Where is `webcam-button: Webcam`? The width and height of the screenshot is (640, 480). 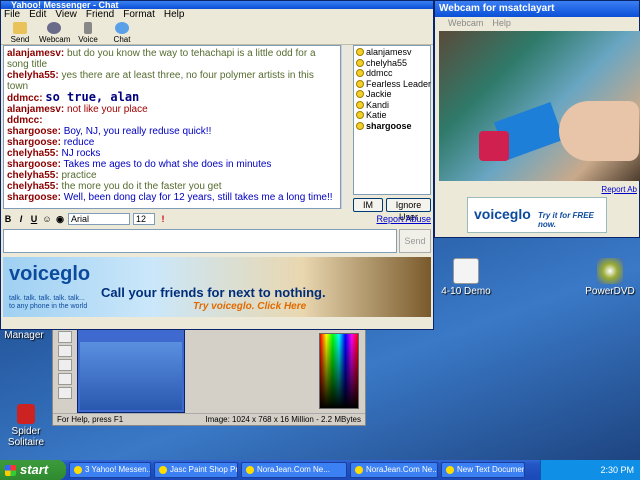 webcam-button: Webcam is located at coordinates (54, 32).